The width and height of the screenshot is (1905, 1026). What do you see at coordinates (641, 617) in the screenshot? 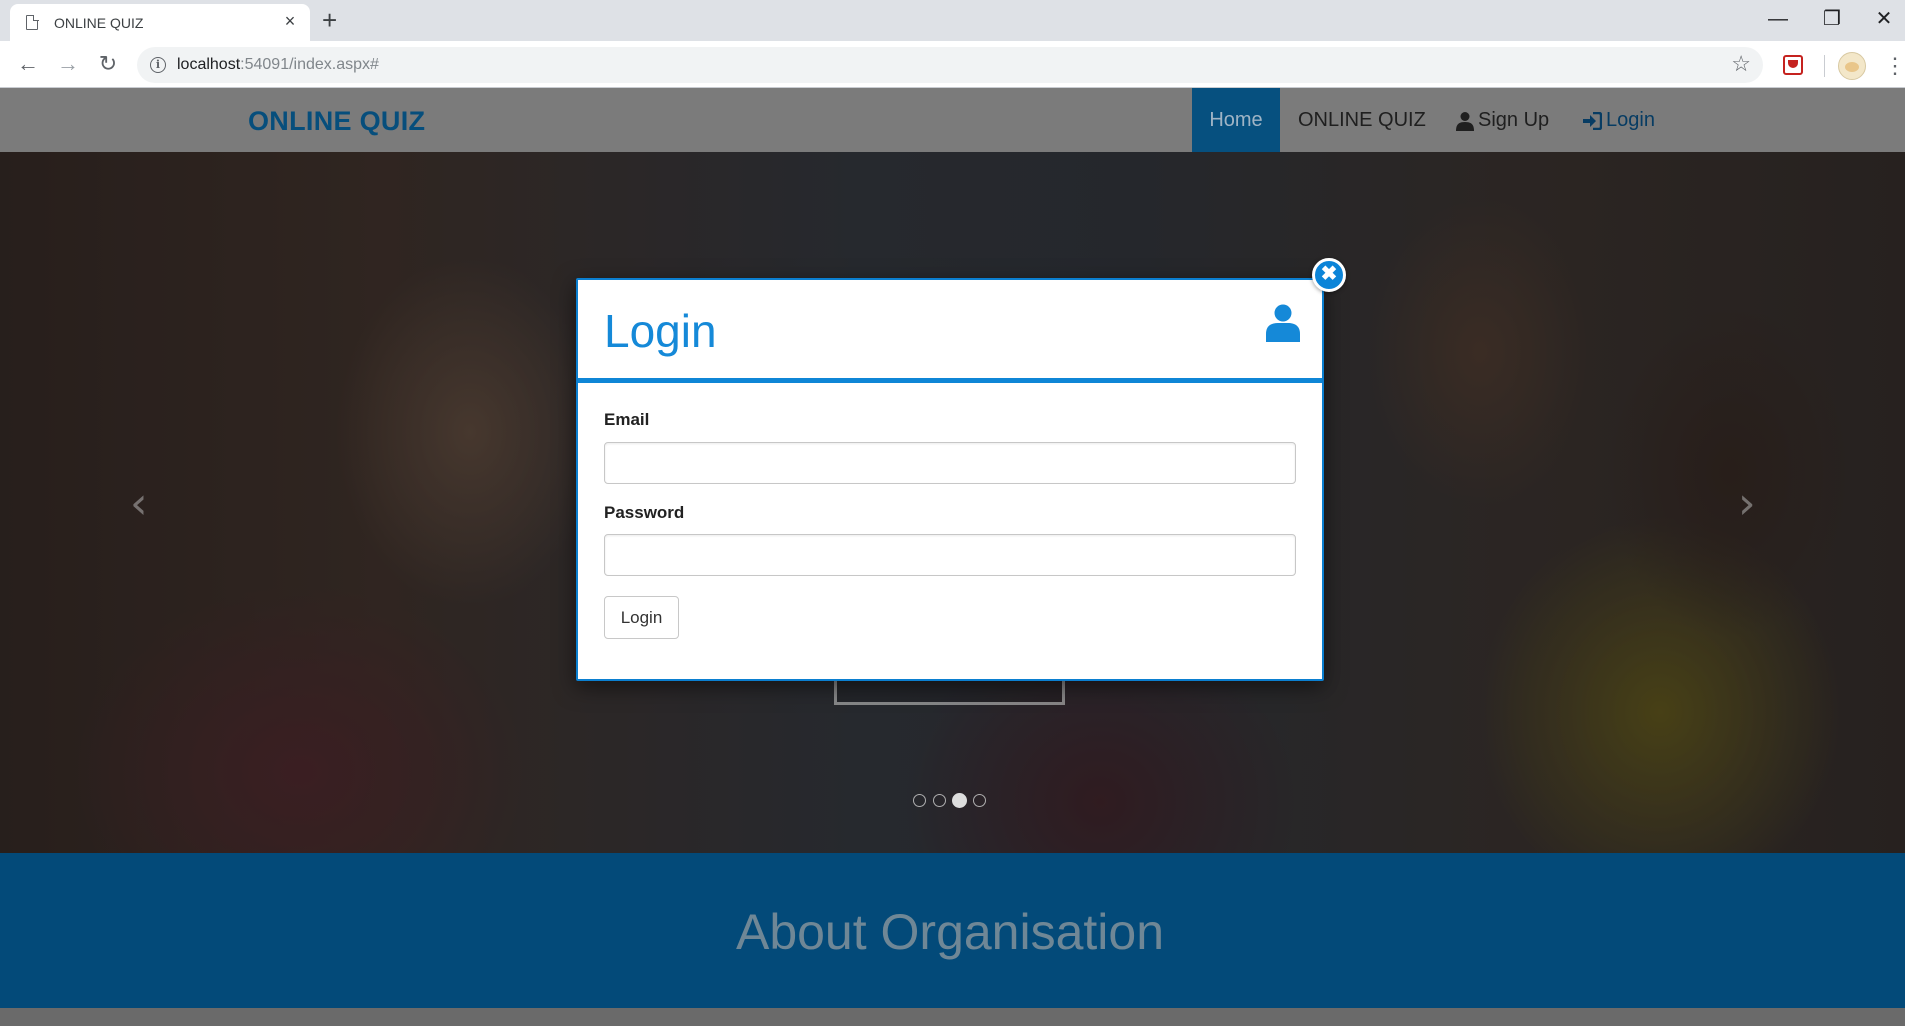
I see `login-submit-button: Login` at bounding box center [641, 617].